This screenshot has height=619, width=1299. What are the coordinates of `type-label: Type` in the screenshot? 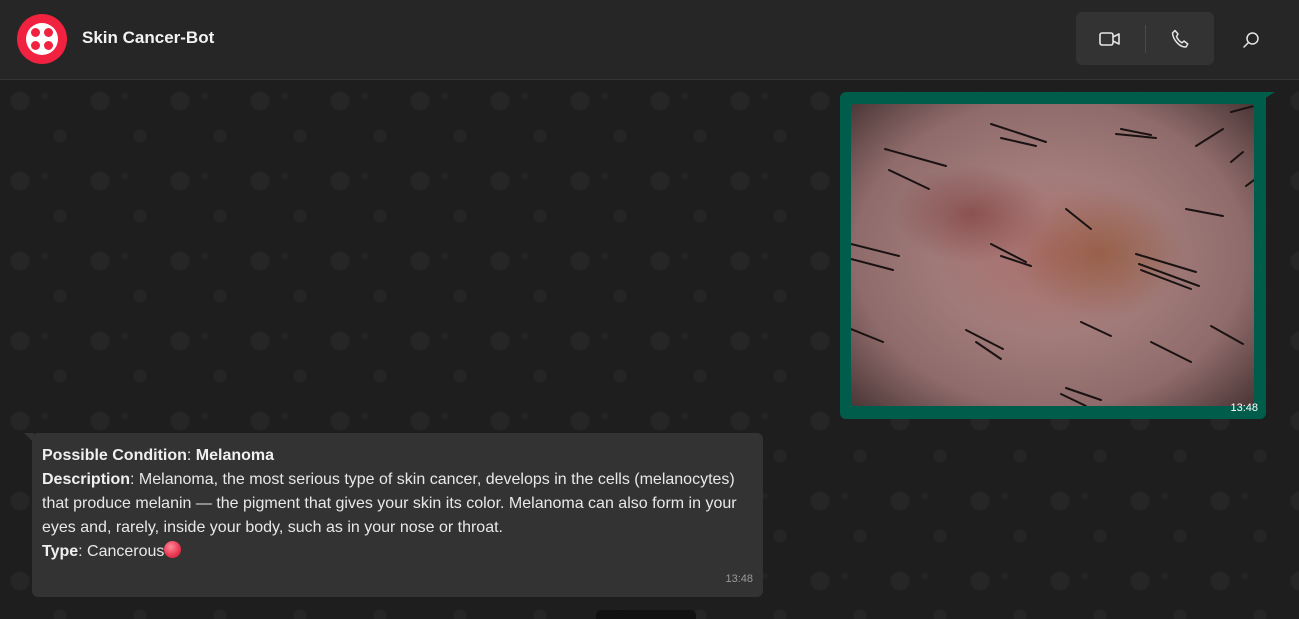 It's located at (60, 551).